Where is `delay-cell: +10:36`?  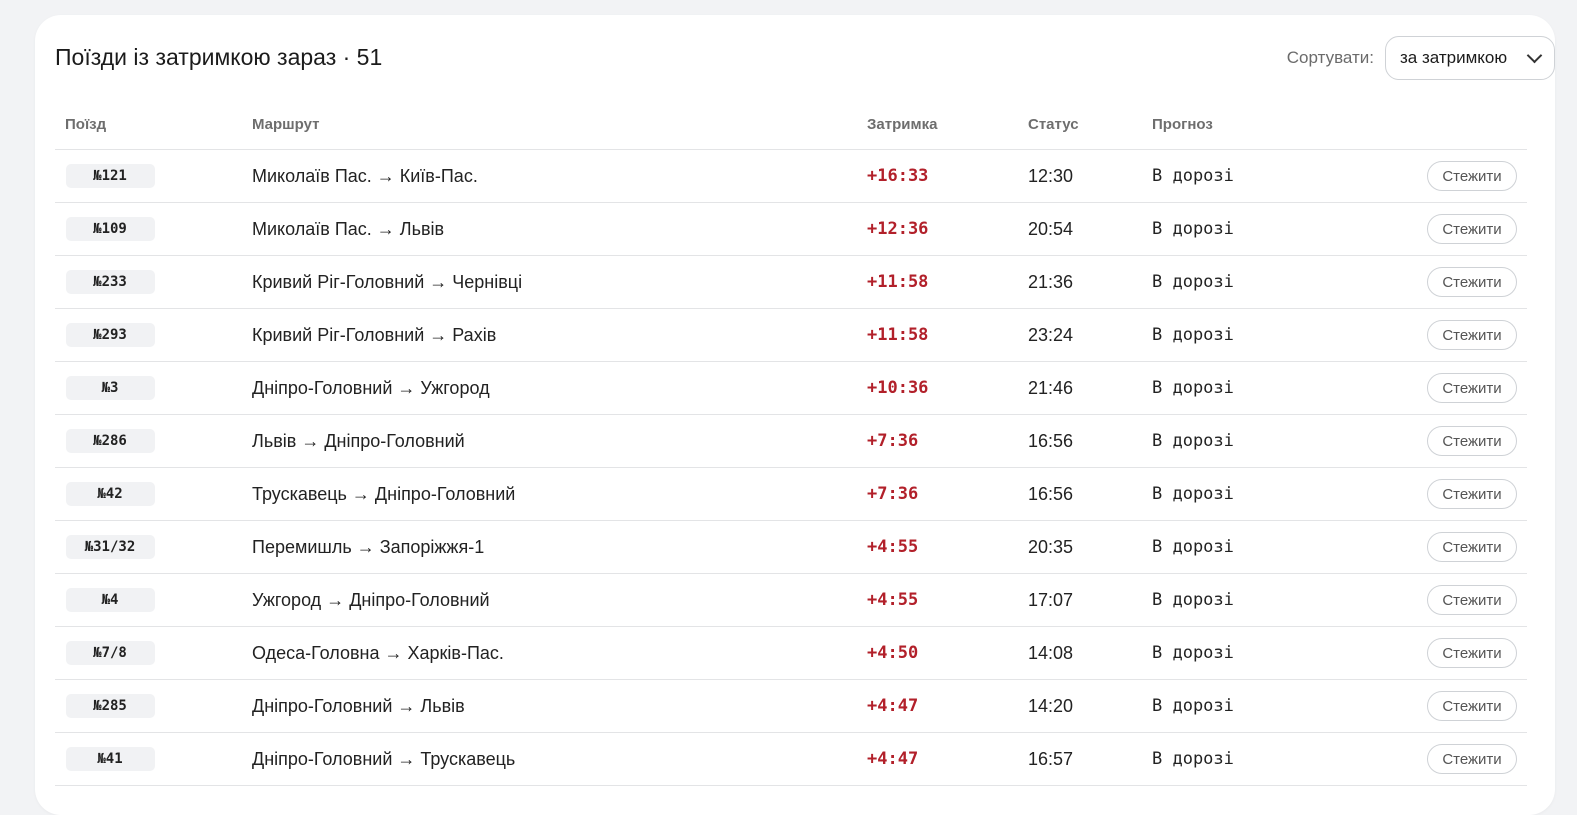 delay-cell: +10:36 is located at coordinates (898, 388).